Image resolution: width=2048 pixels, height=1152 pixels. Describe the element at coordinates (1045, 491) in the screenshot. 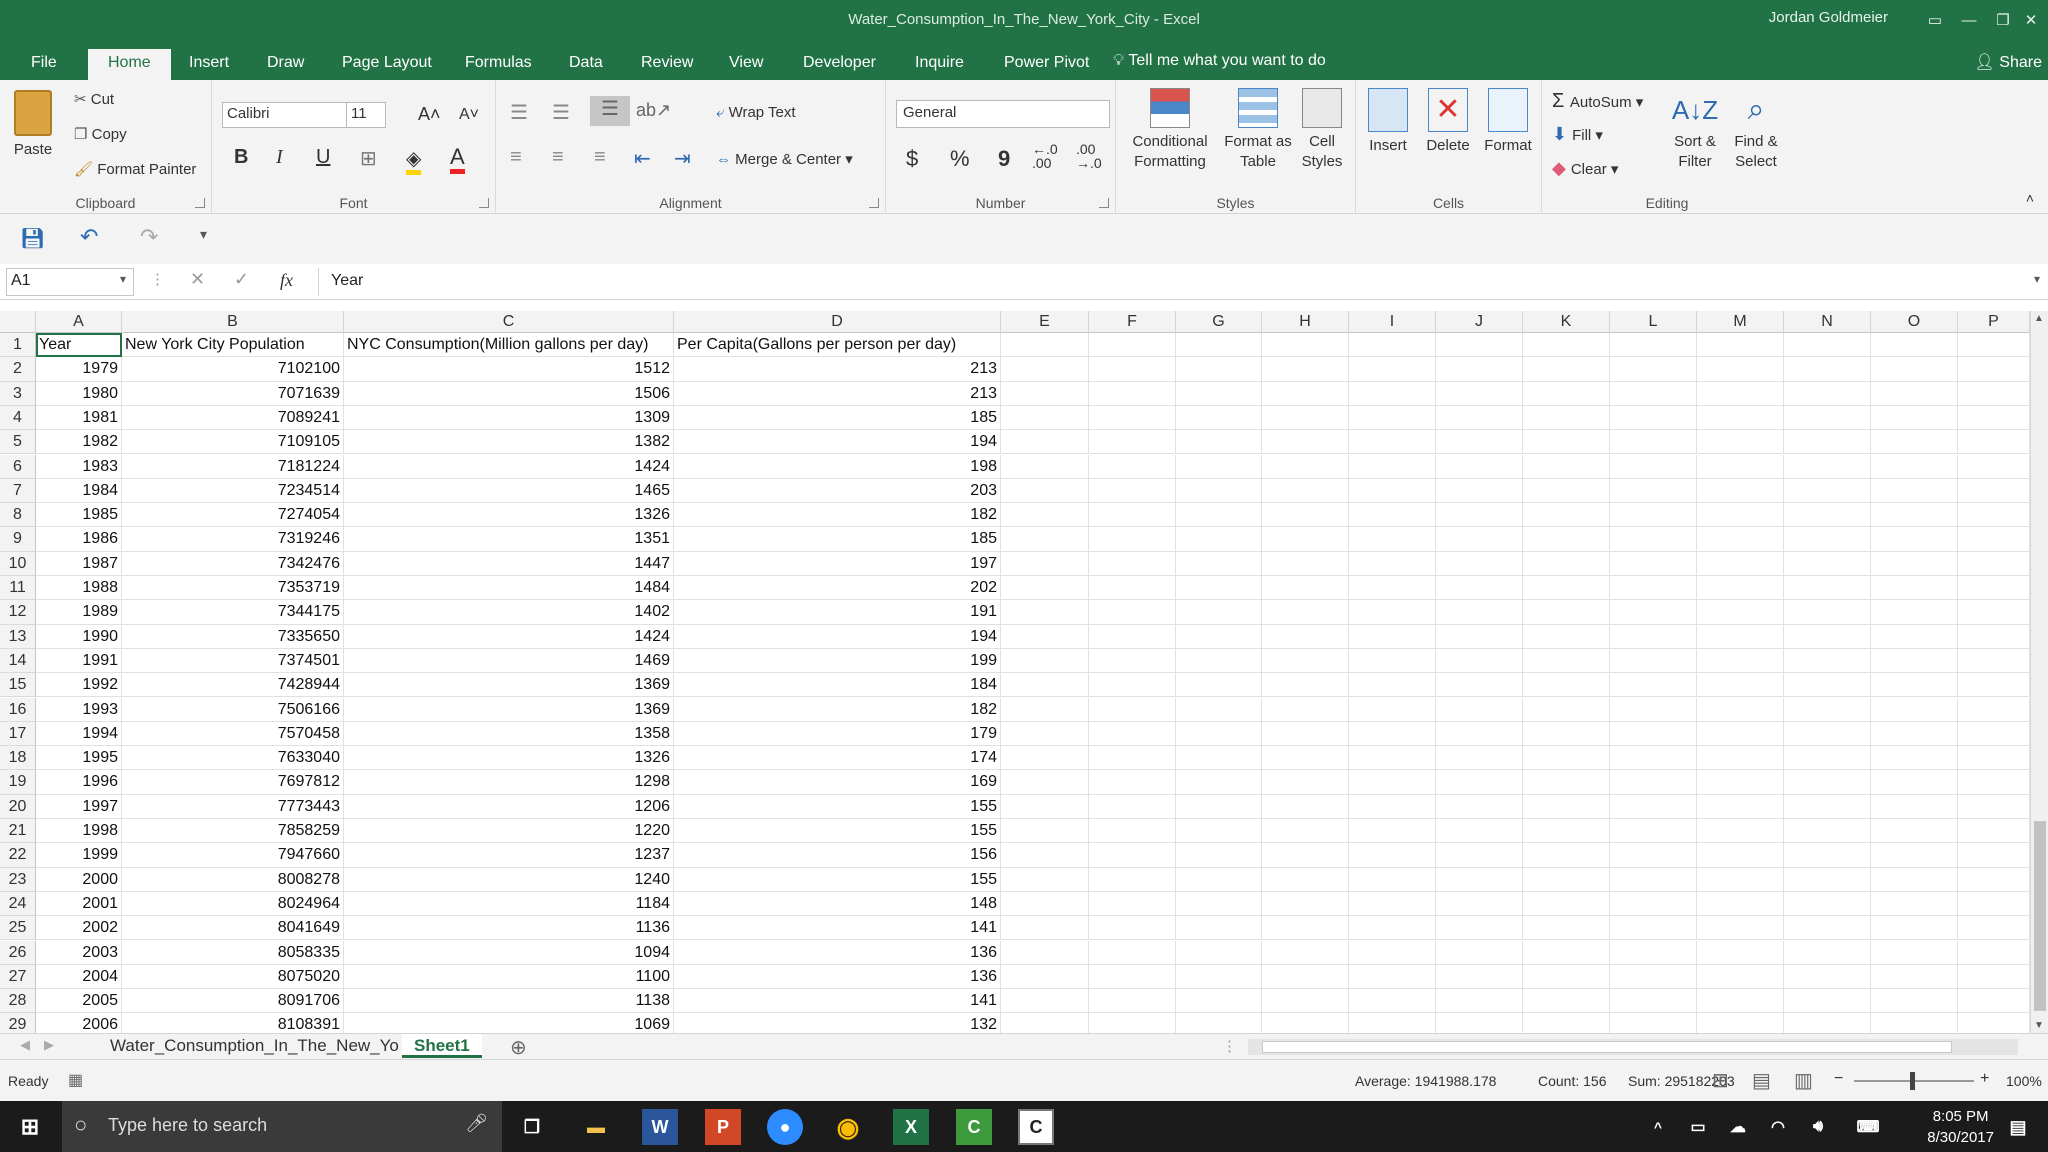

I see `cell-e7` at that location.